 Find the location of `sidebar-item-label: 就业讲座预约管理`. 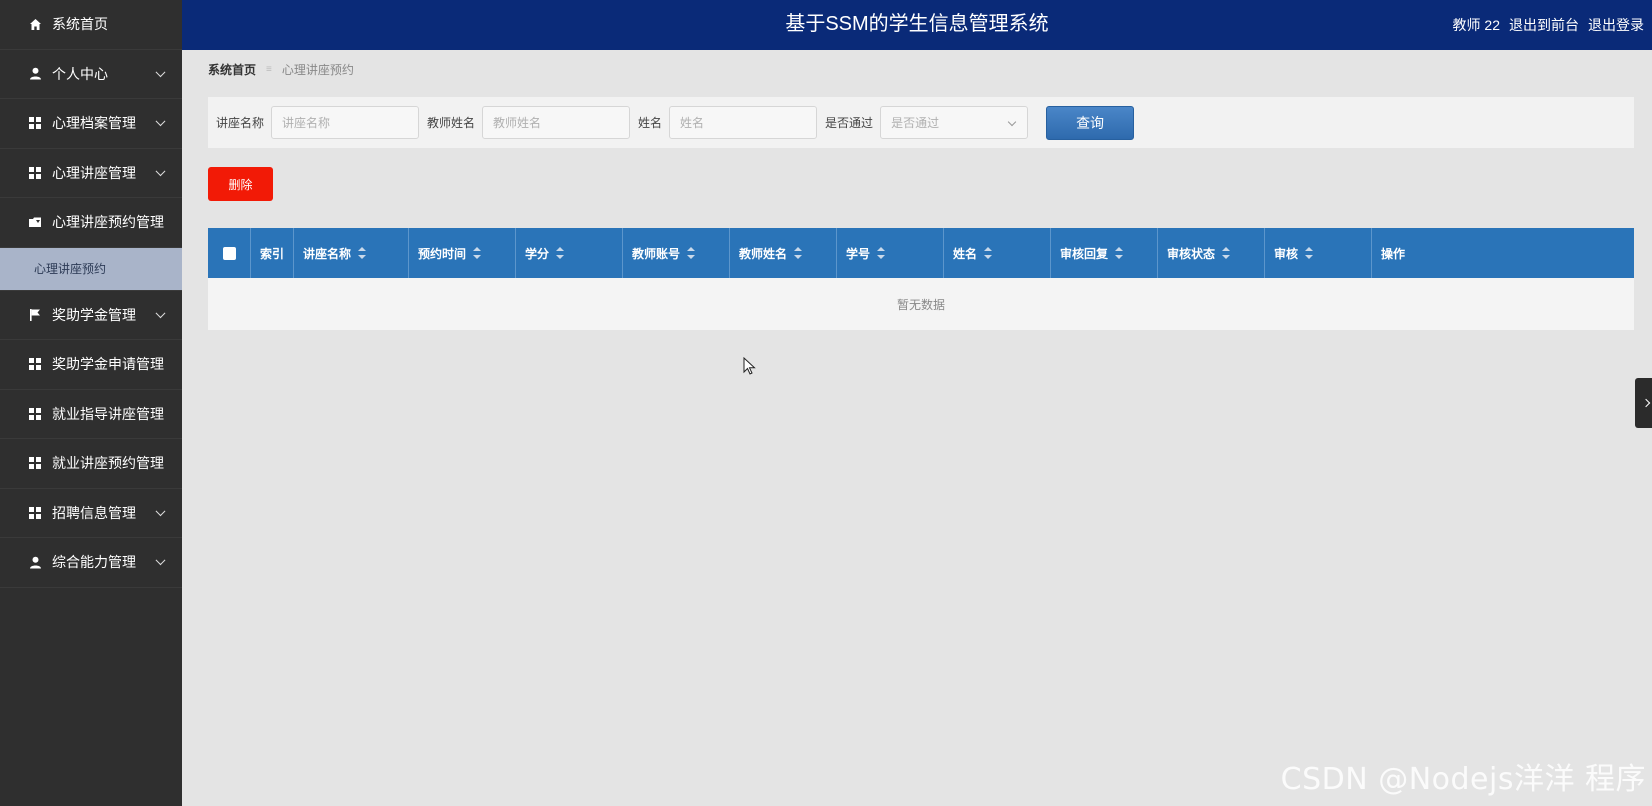

sidebar-item-label: 就业讲座预约管理 is located at coordinates (108, 463).